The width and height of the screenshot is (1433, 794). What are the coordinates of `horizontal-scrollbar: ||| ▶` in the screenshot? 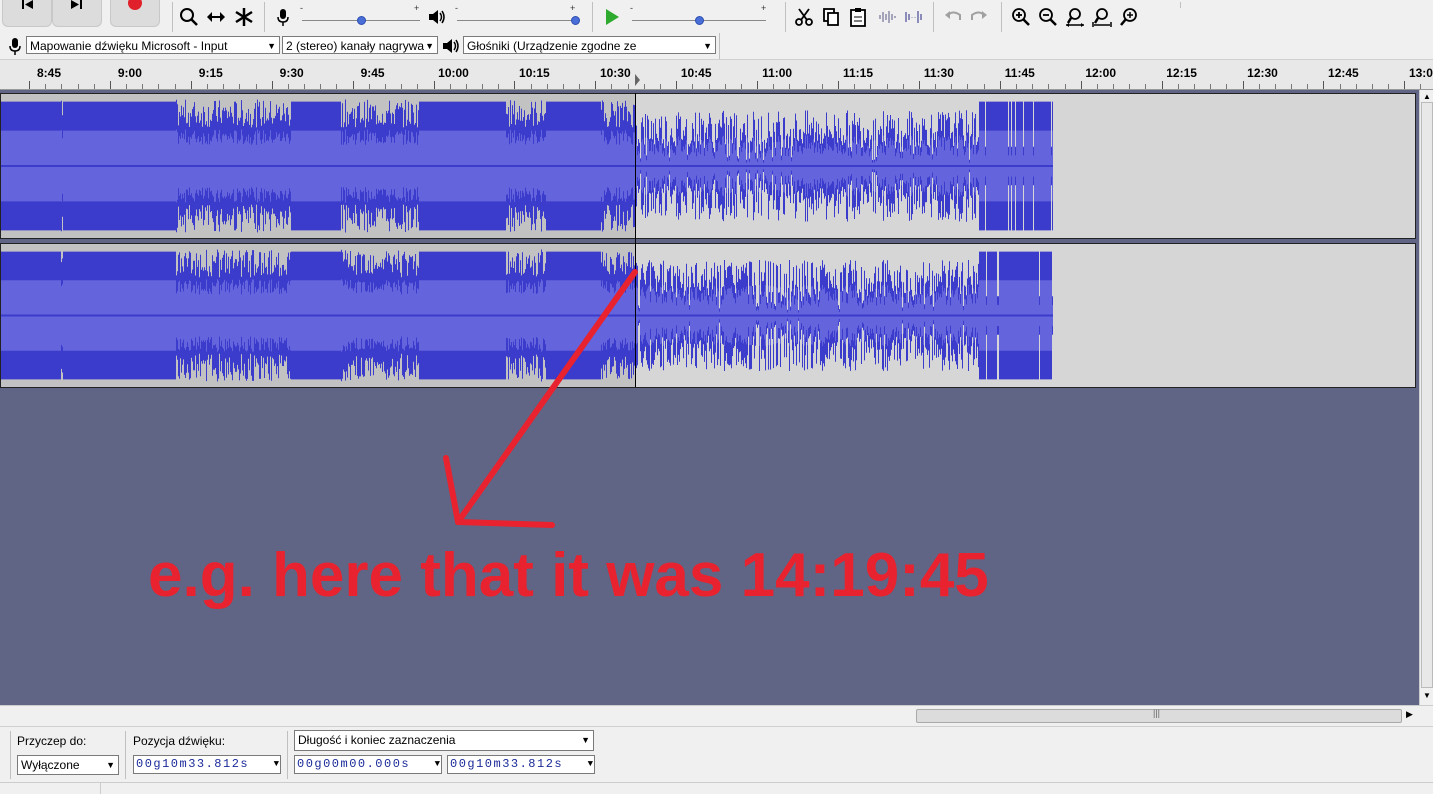 It's located at (716, 715).